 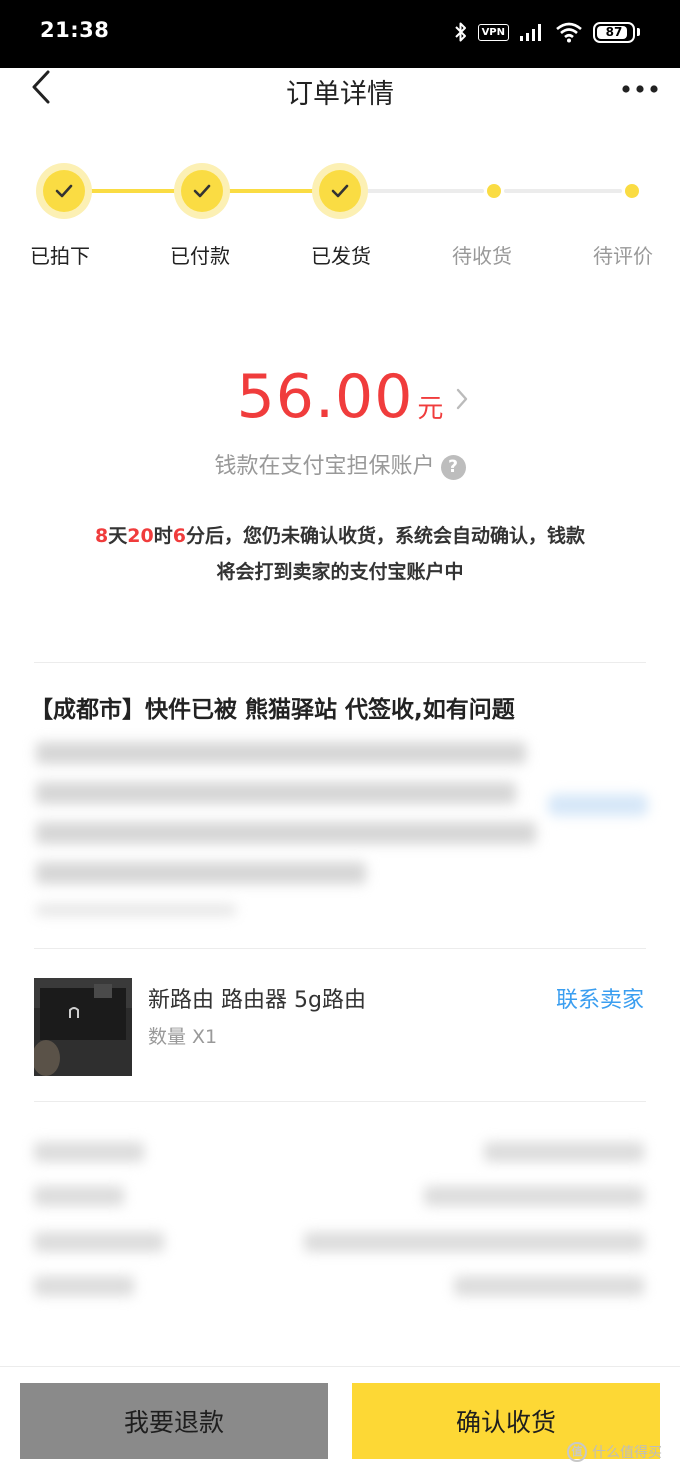 What do you see at coordinates (272, 707) in the screenshot?
I see `logistics-status: 【成都市】快件已被 熊猫驿站 代签收,如有问题` at bounding box center [272, 707].